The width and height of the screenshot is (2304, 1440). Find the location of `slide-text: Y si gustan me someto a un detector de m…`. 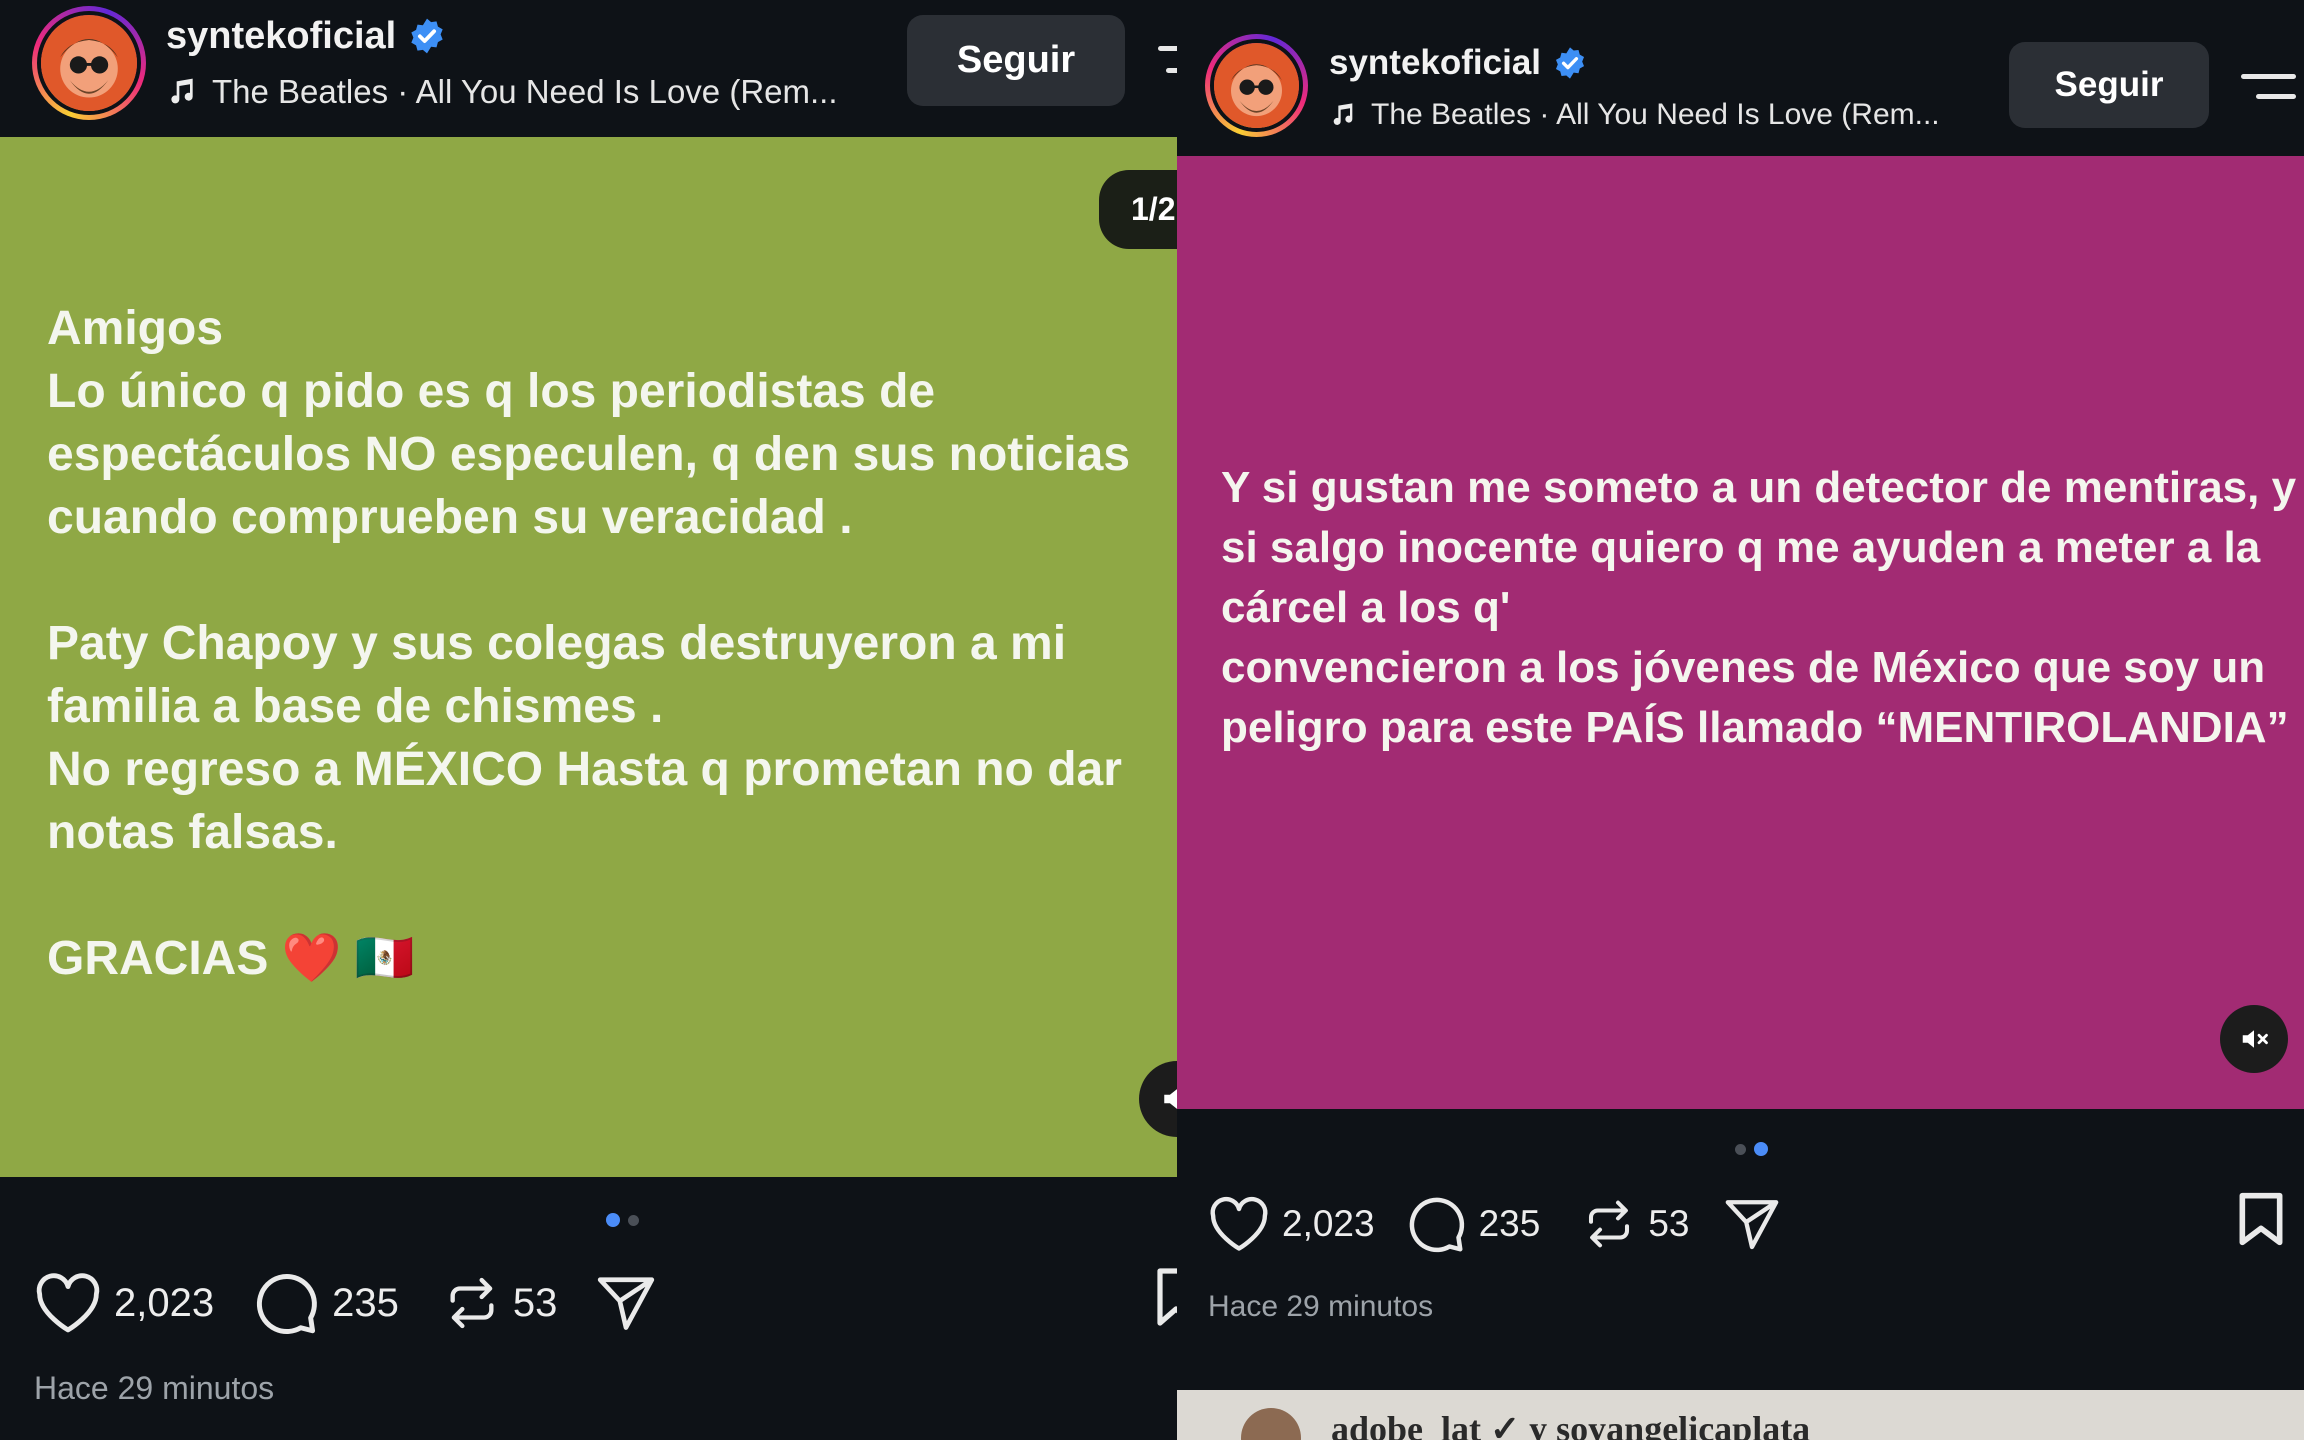

slide-text: Y si gustan me someto a un detector de m… is located at coordinates (1759, 607).